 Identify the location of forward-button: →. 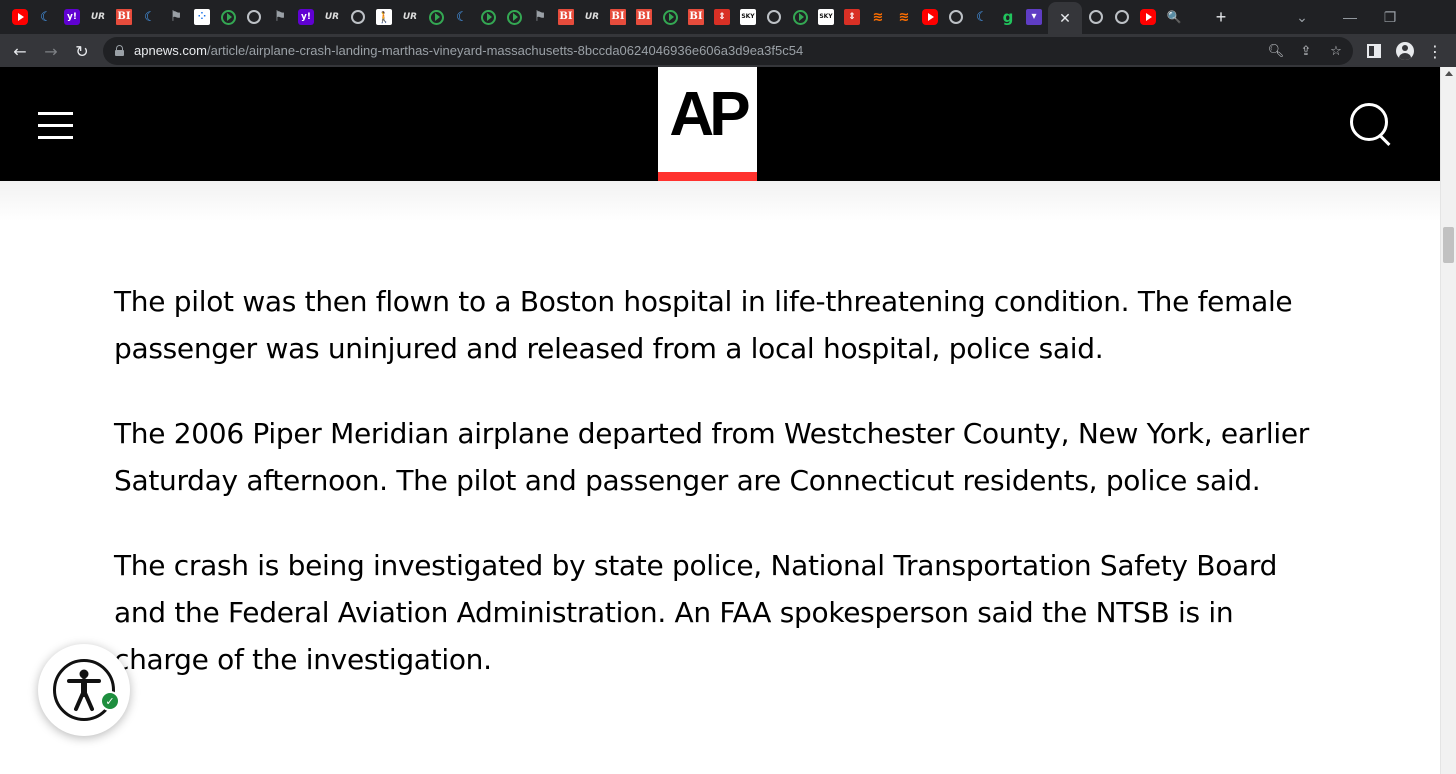
(51, 51).